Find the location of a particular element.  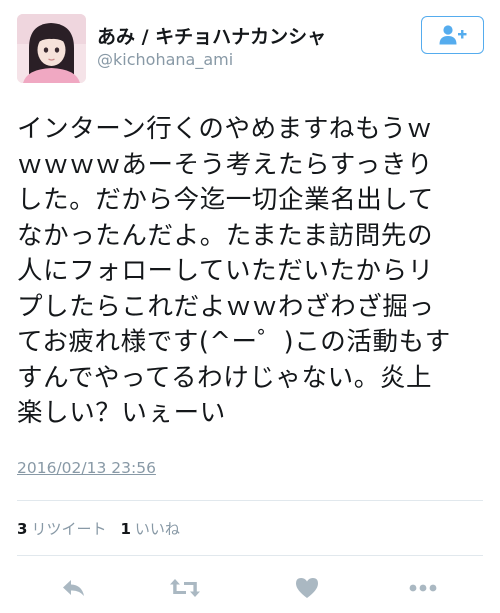

more-button is located at coordinates (423, 588).